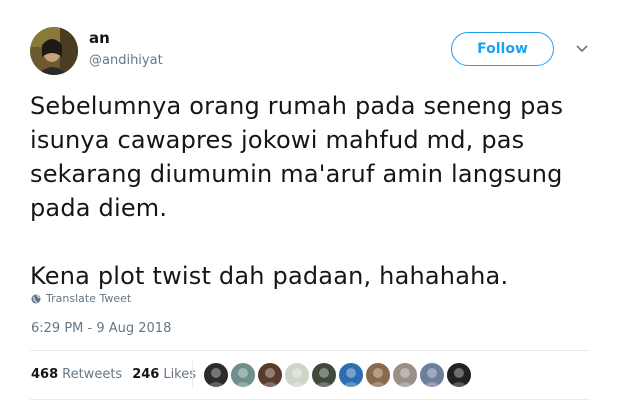  I want to click on tweet-stats: 468 Retweets 246 Likes, so click(118, 374).